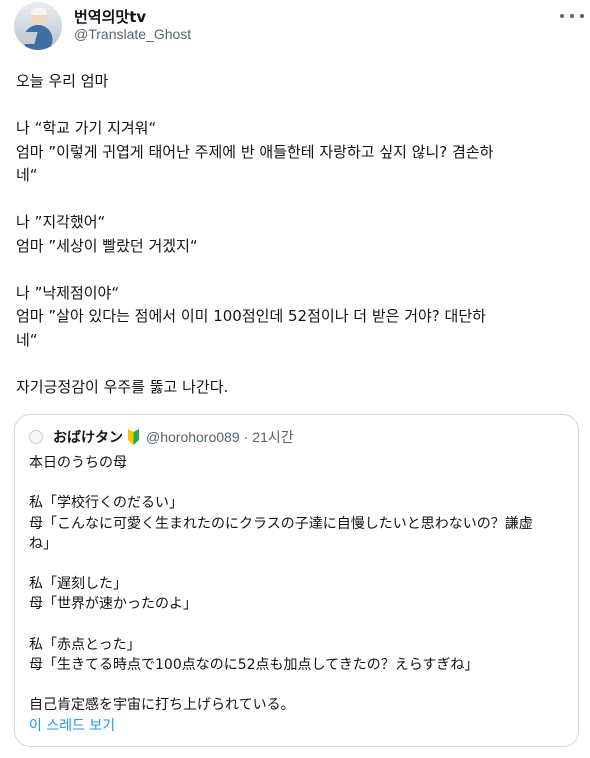 This screenshot has height=758, width=590. What do you see at coordinates (572, 16) in the screenshot?
I see `more-icon` at bounding box center [572, 16].